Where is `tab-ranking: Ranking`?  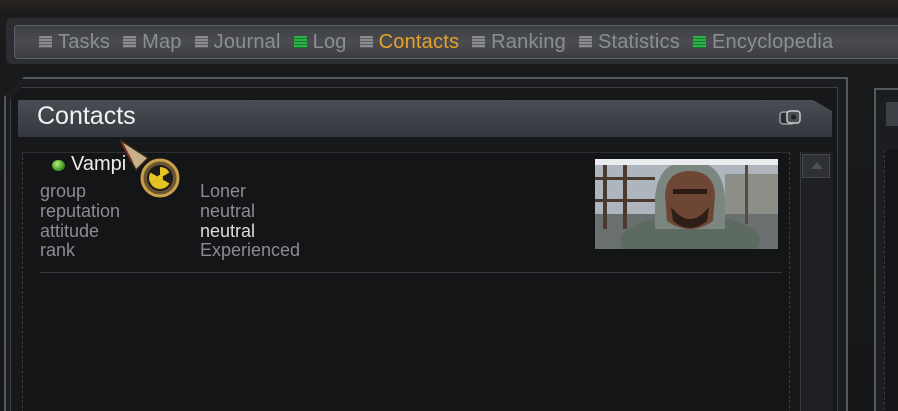 tab-ranking: Ranking is located at coordinates (519, 42).